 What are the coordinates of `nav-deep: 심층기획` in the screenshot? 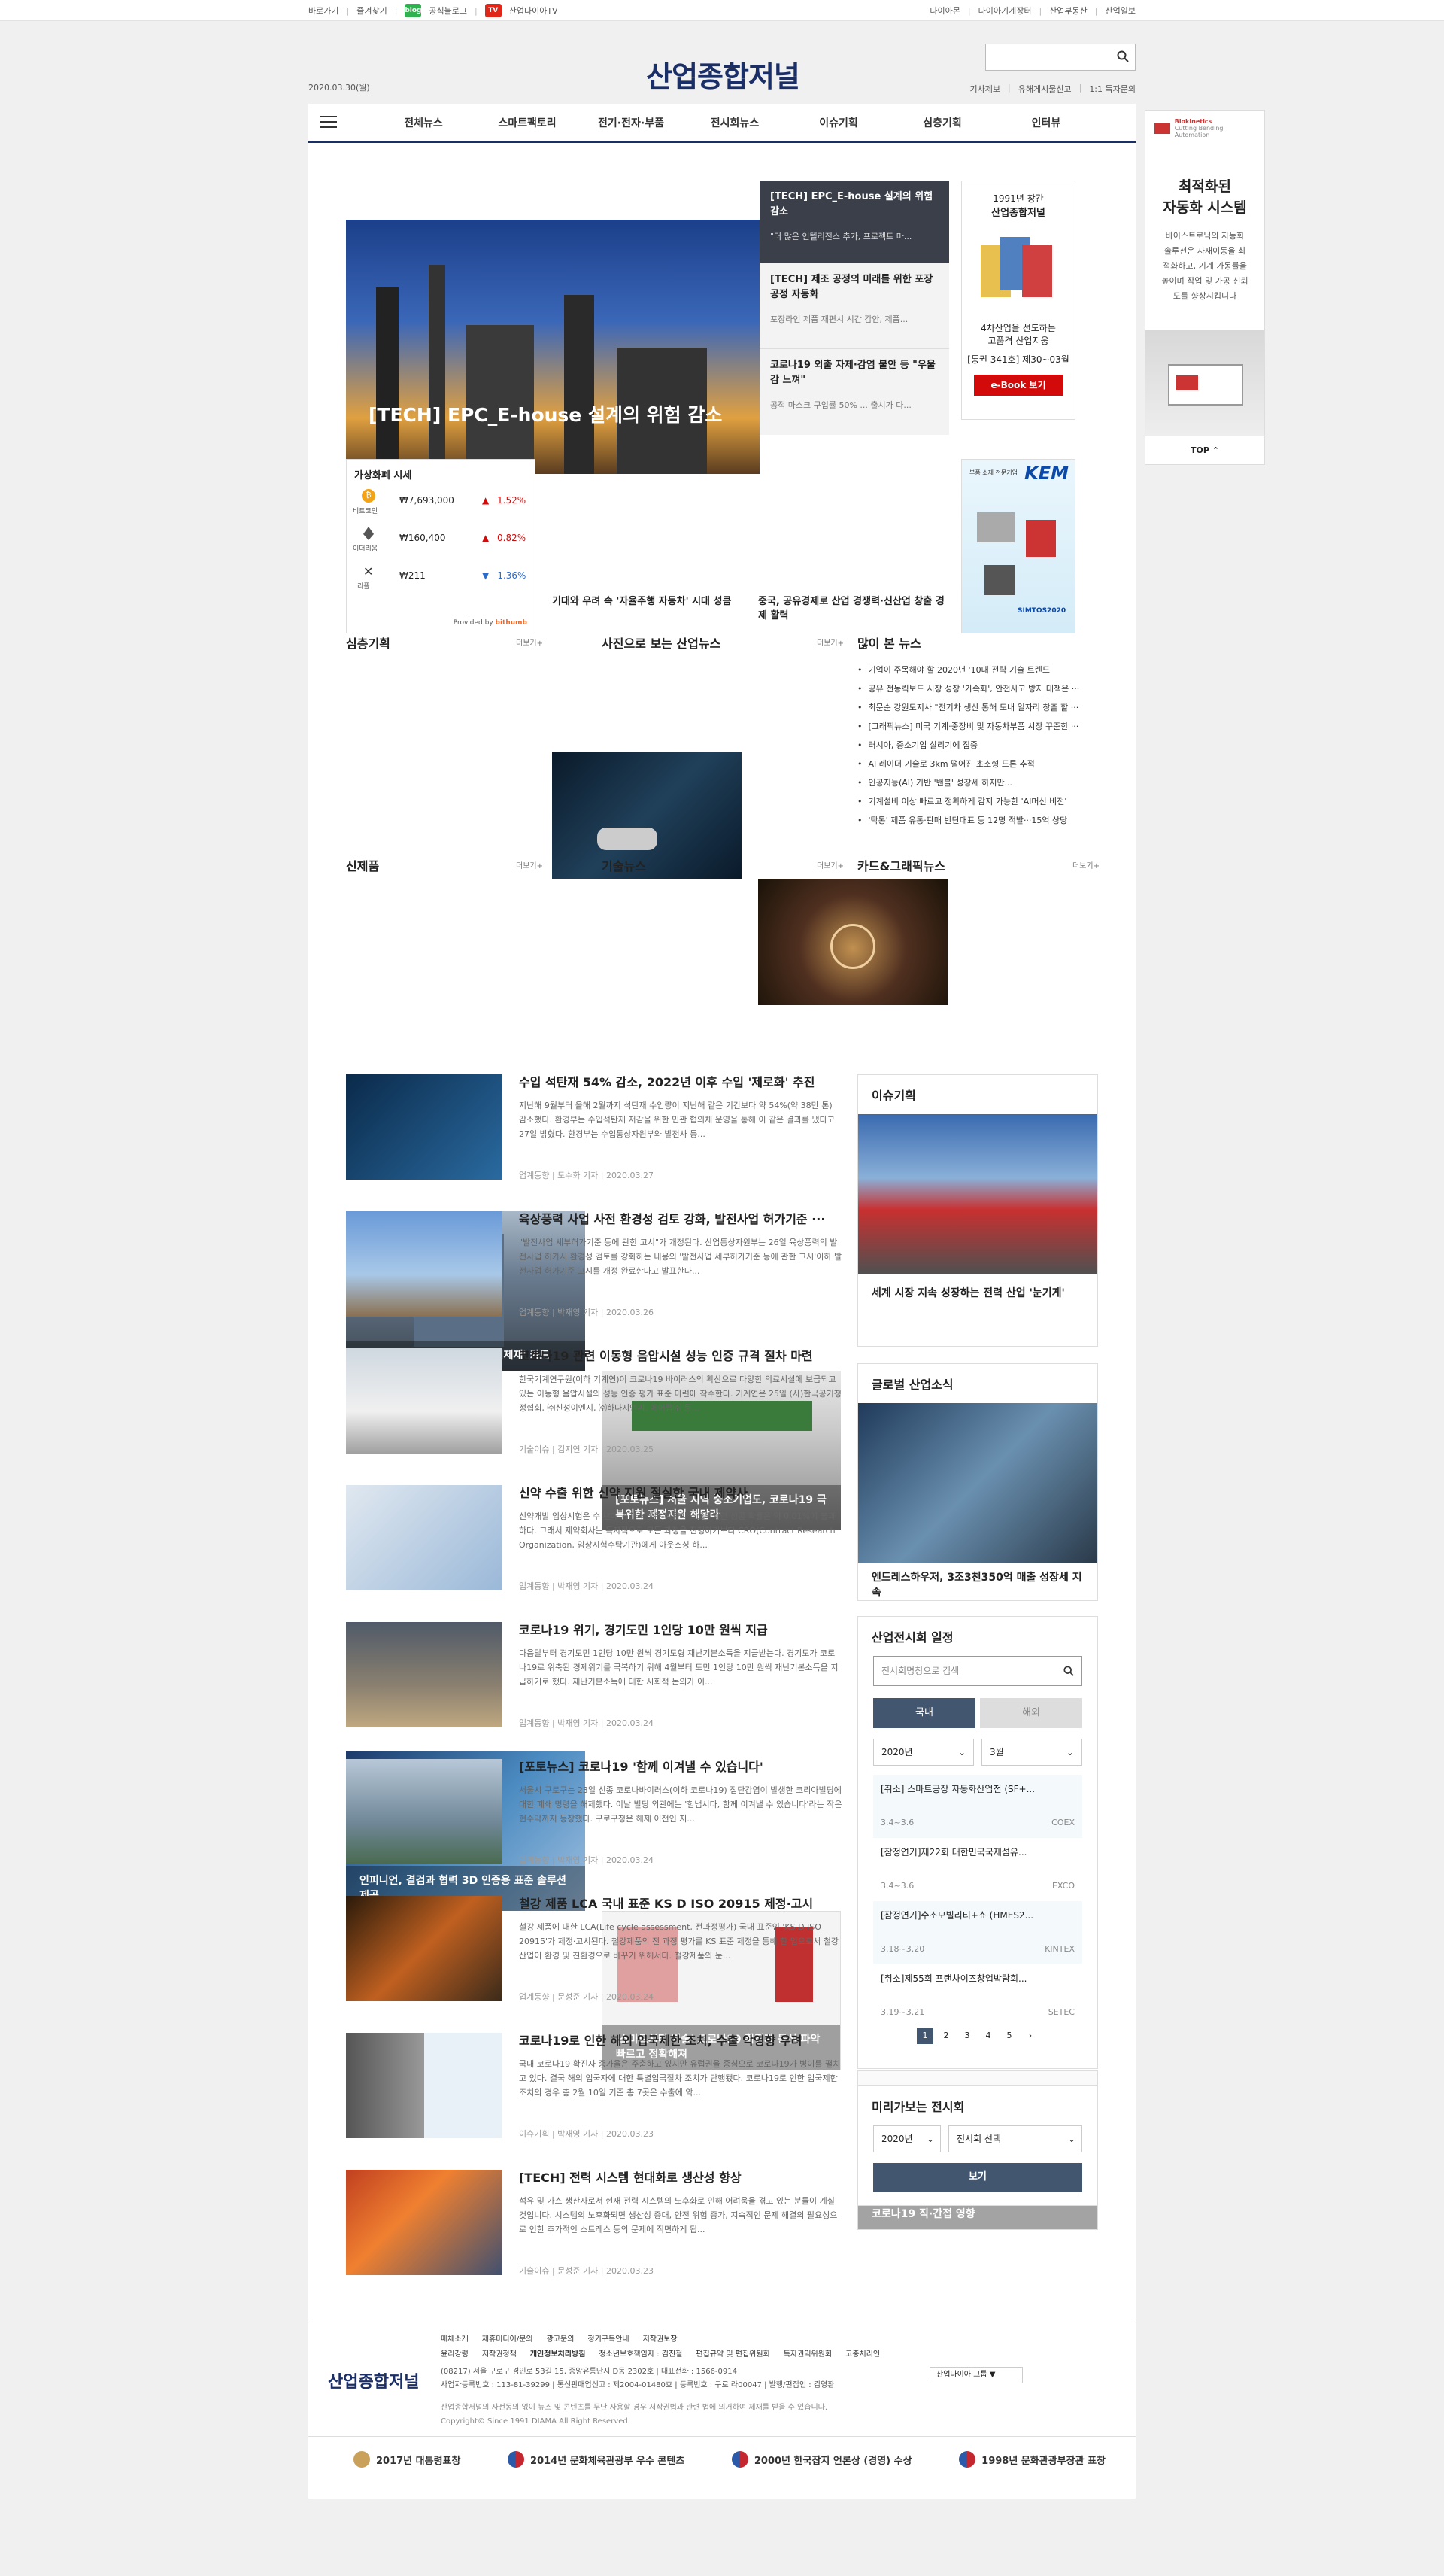 It's located at (942, 123).